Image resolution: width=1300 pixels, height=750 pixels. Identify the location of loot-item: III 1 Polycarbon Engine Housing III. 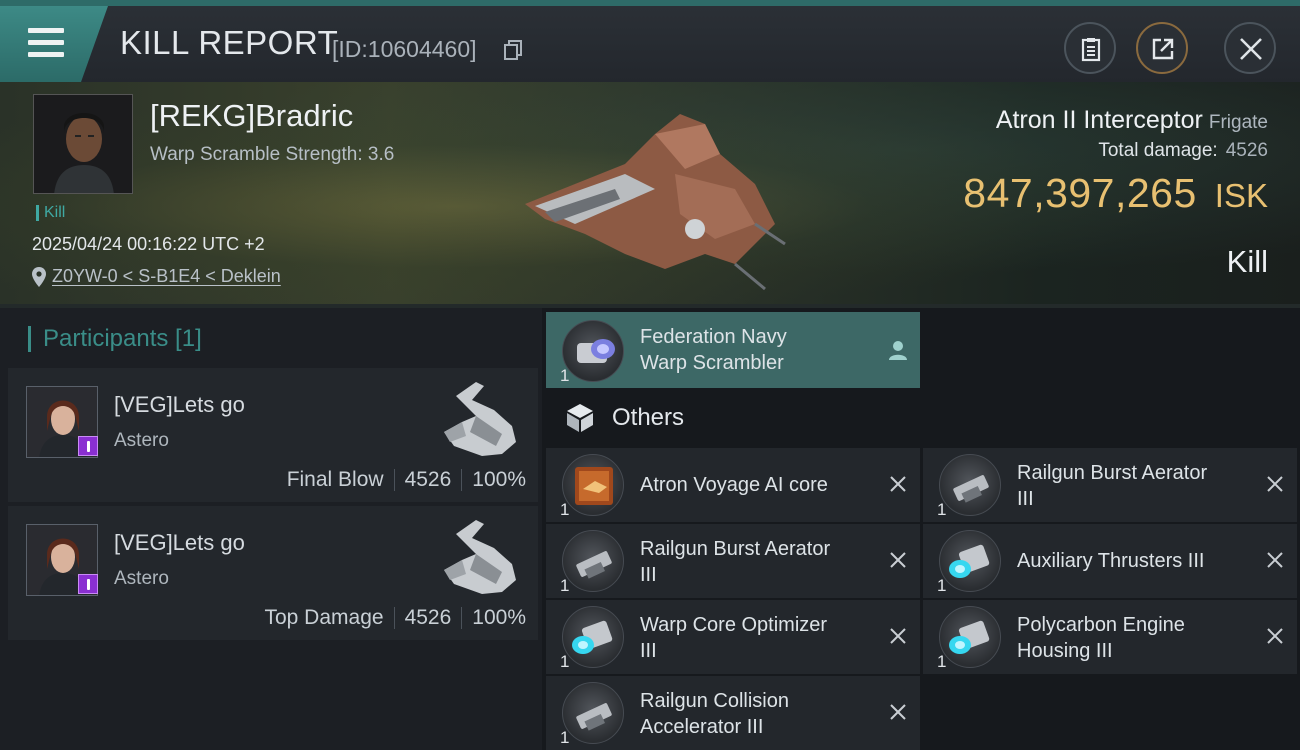
(1110, 637).